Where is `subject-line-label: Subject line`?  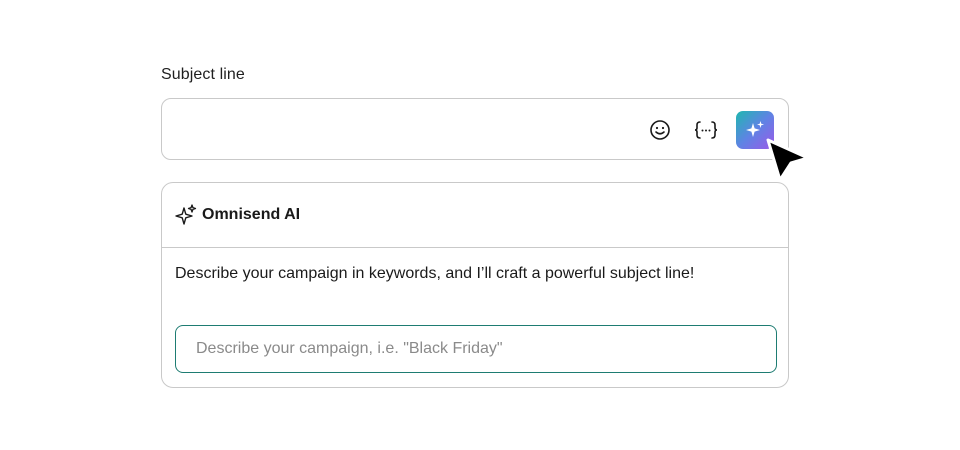 subject-line-label: Subject line is located at coordinates (203, 74).